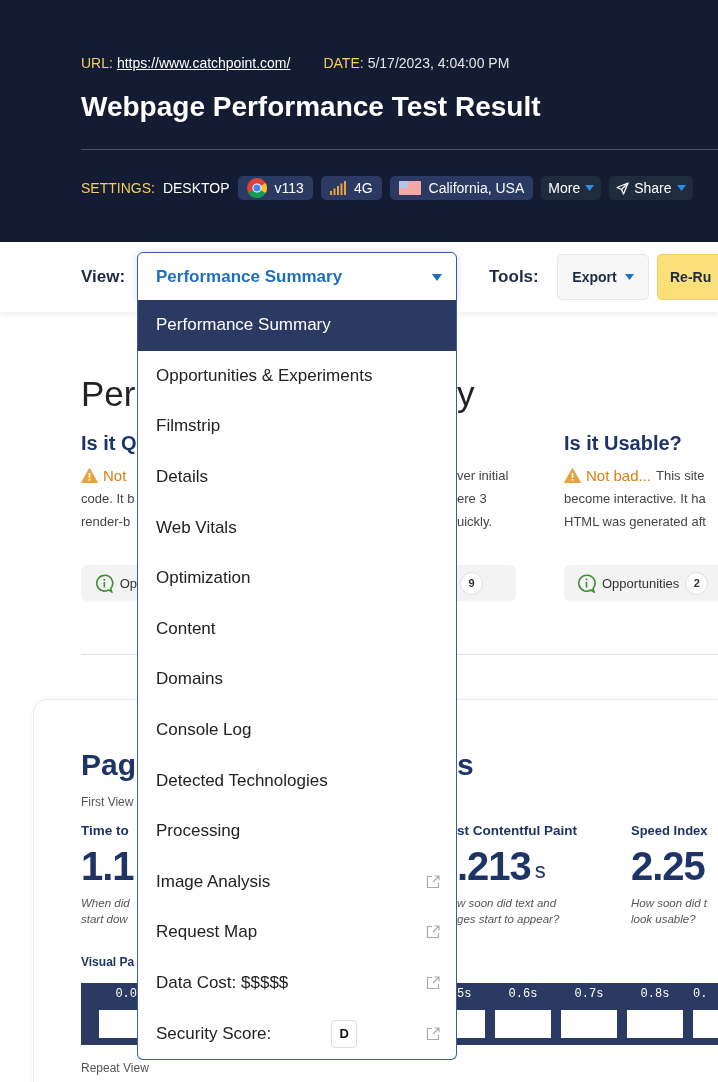 The height and width of the screenshot is (1082, 718). I want to click on frame-time: 0.7s, so click(589, 995).